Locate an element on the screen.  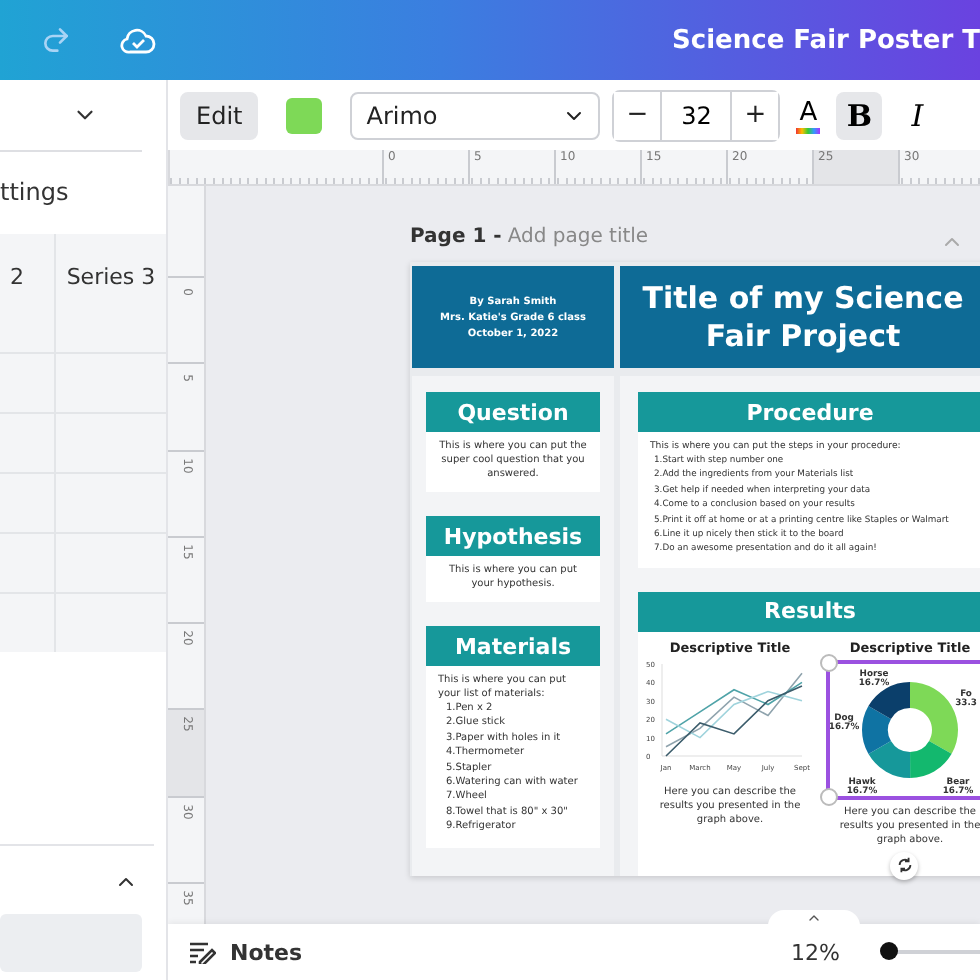
bold-button: B is located at coordinates (859, 115).